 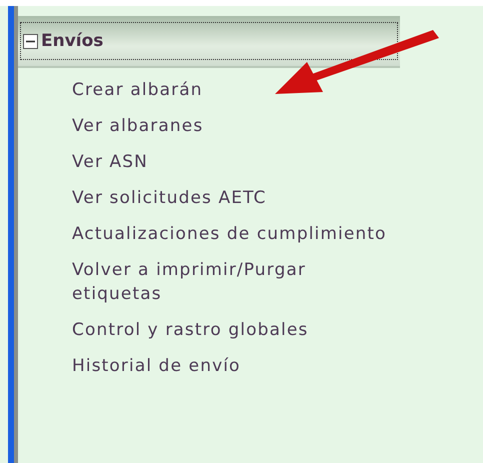 What do you see at coordinates (72, 41) in the screenshot?
I see `section-title: Envíos` at bounding box center [72, 41].